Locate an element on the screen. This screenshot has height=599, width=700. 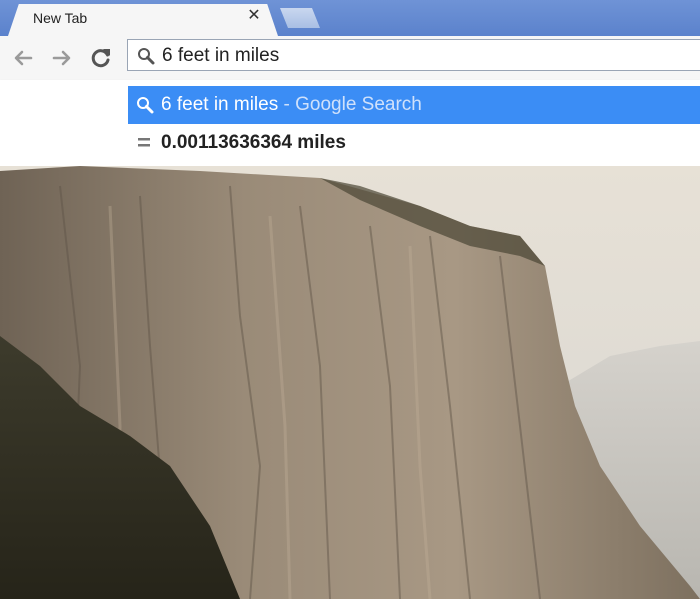
suggestion-engine: Google Search is located at coordinates (358, 104).